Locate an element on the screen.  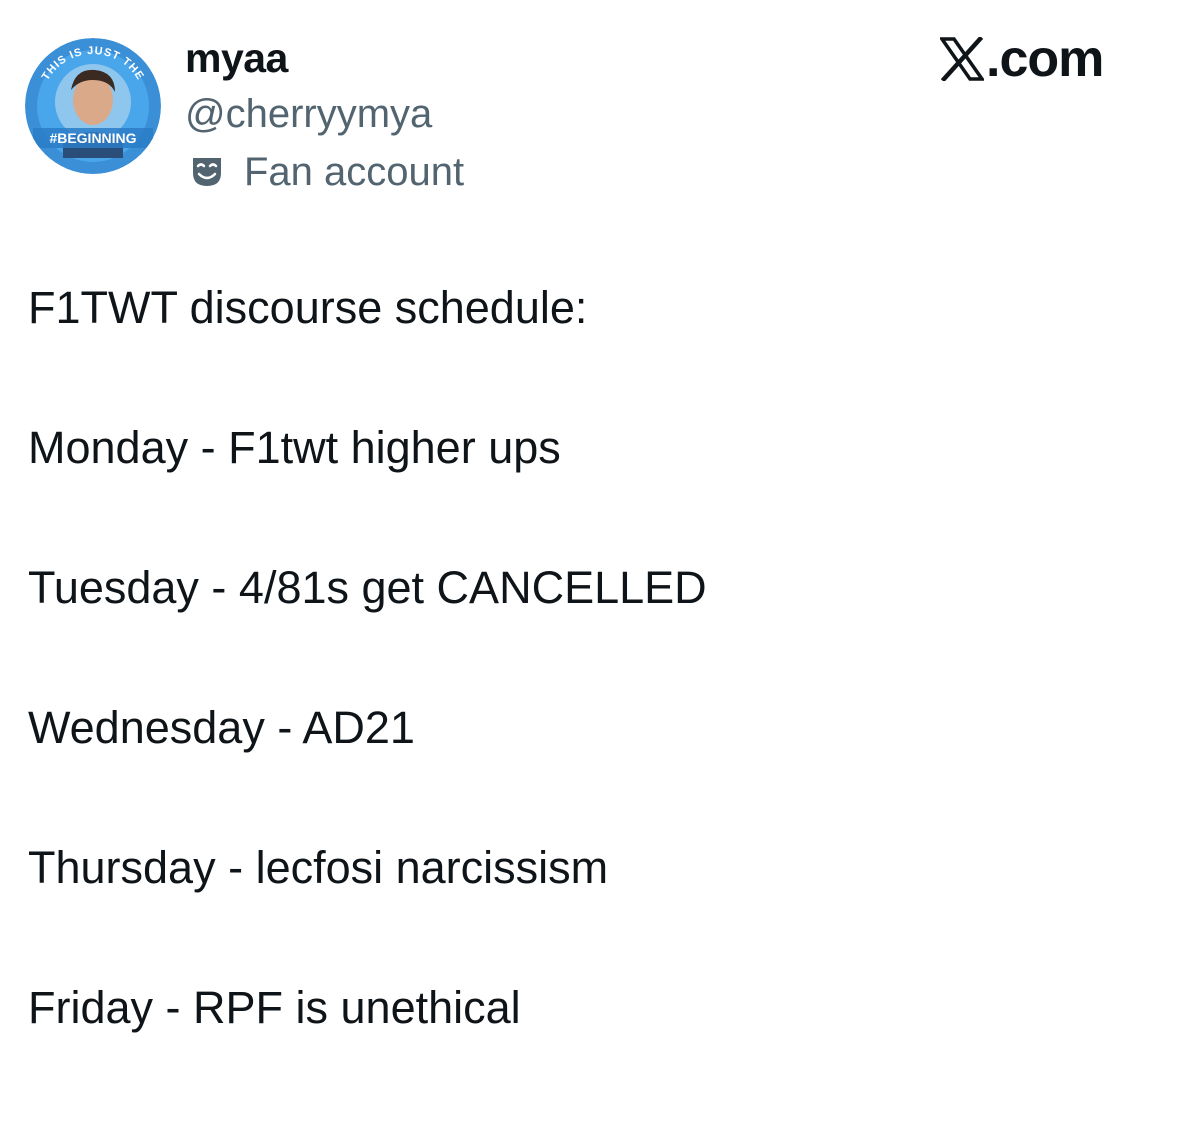
avatar: THIS IS JUST THE #BEGINNING is located at coordinates (93, 106).